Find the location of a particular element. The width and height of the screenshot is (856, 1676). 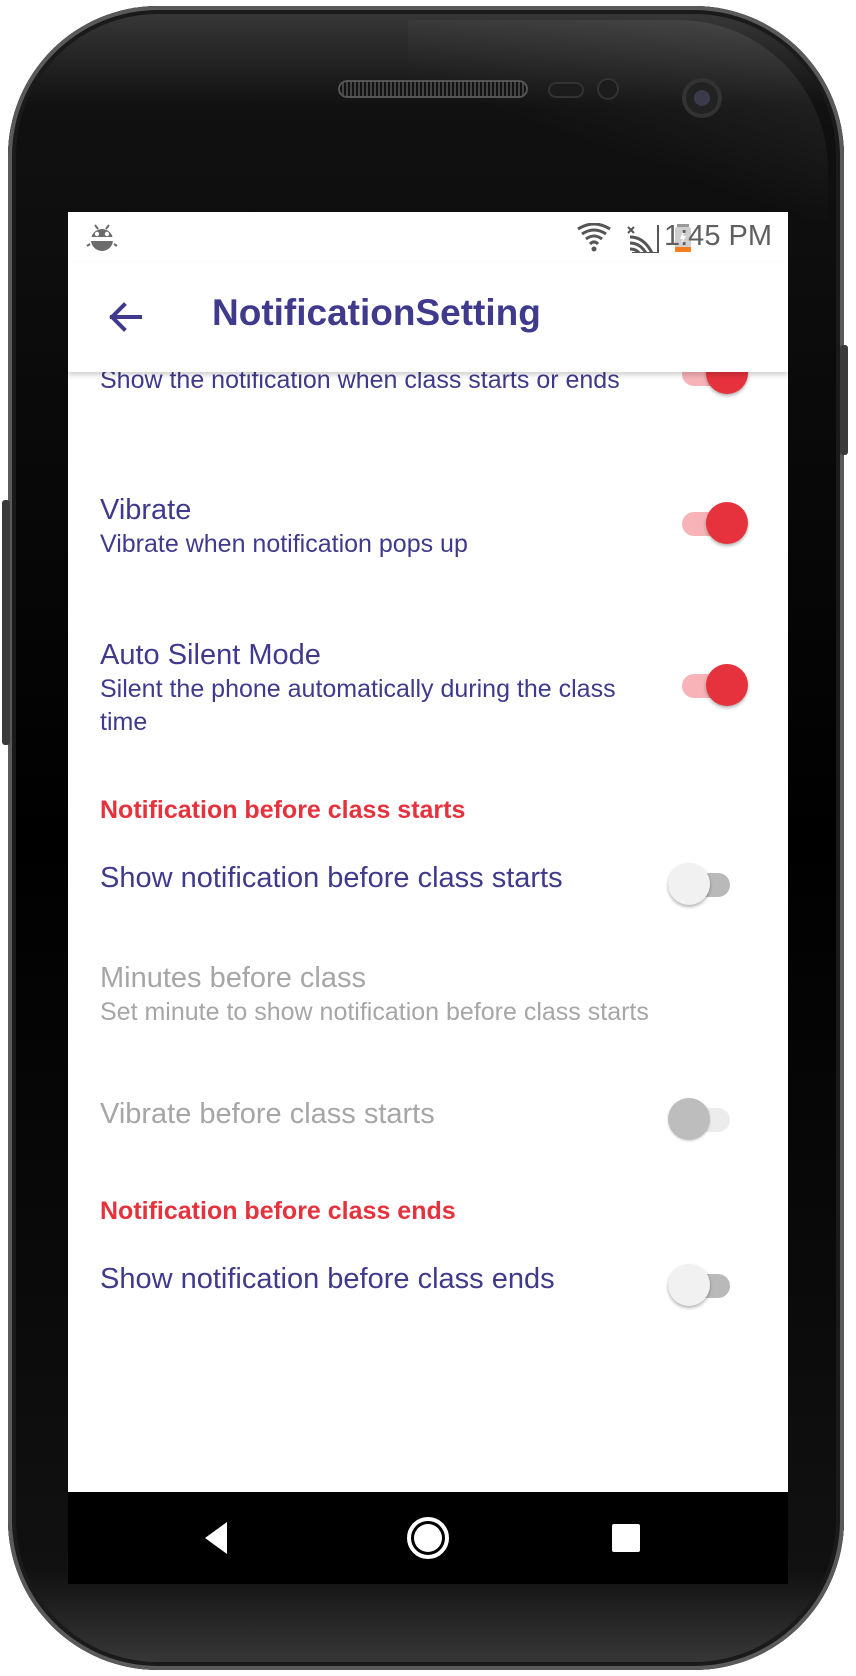

front-camera is located at coordinates (702, 98).